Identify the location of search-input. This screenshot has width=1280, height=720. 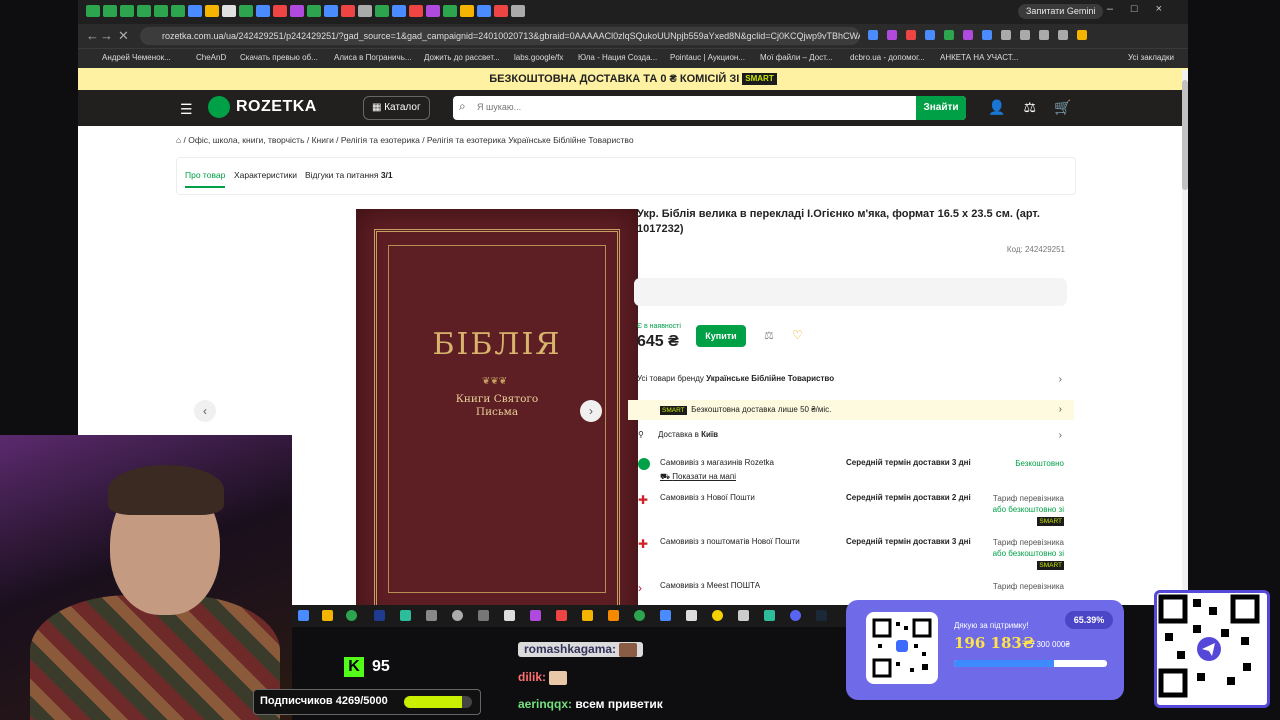
(692, 107).